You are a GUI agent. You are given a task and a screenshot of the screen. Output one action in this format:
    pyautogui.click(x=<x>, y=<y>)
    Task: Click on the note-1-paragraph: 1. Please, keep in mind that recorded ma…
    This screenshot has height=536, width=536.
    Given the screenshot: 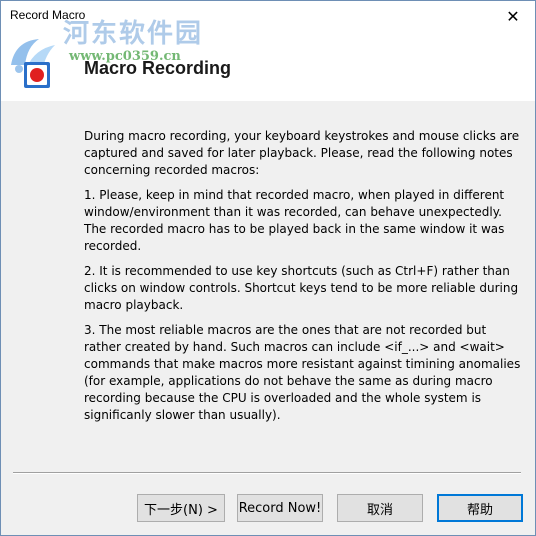 What is the action you would take?
    pyautogui.click(x=294, y=220)
    